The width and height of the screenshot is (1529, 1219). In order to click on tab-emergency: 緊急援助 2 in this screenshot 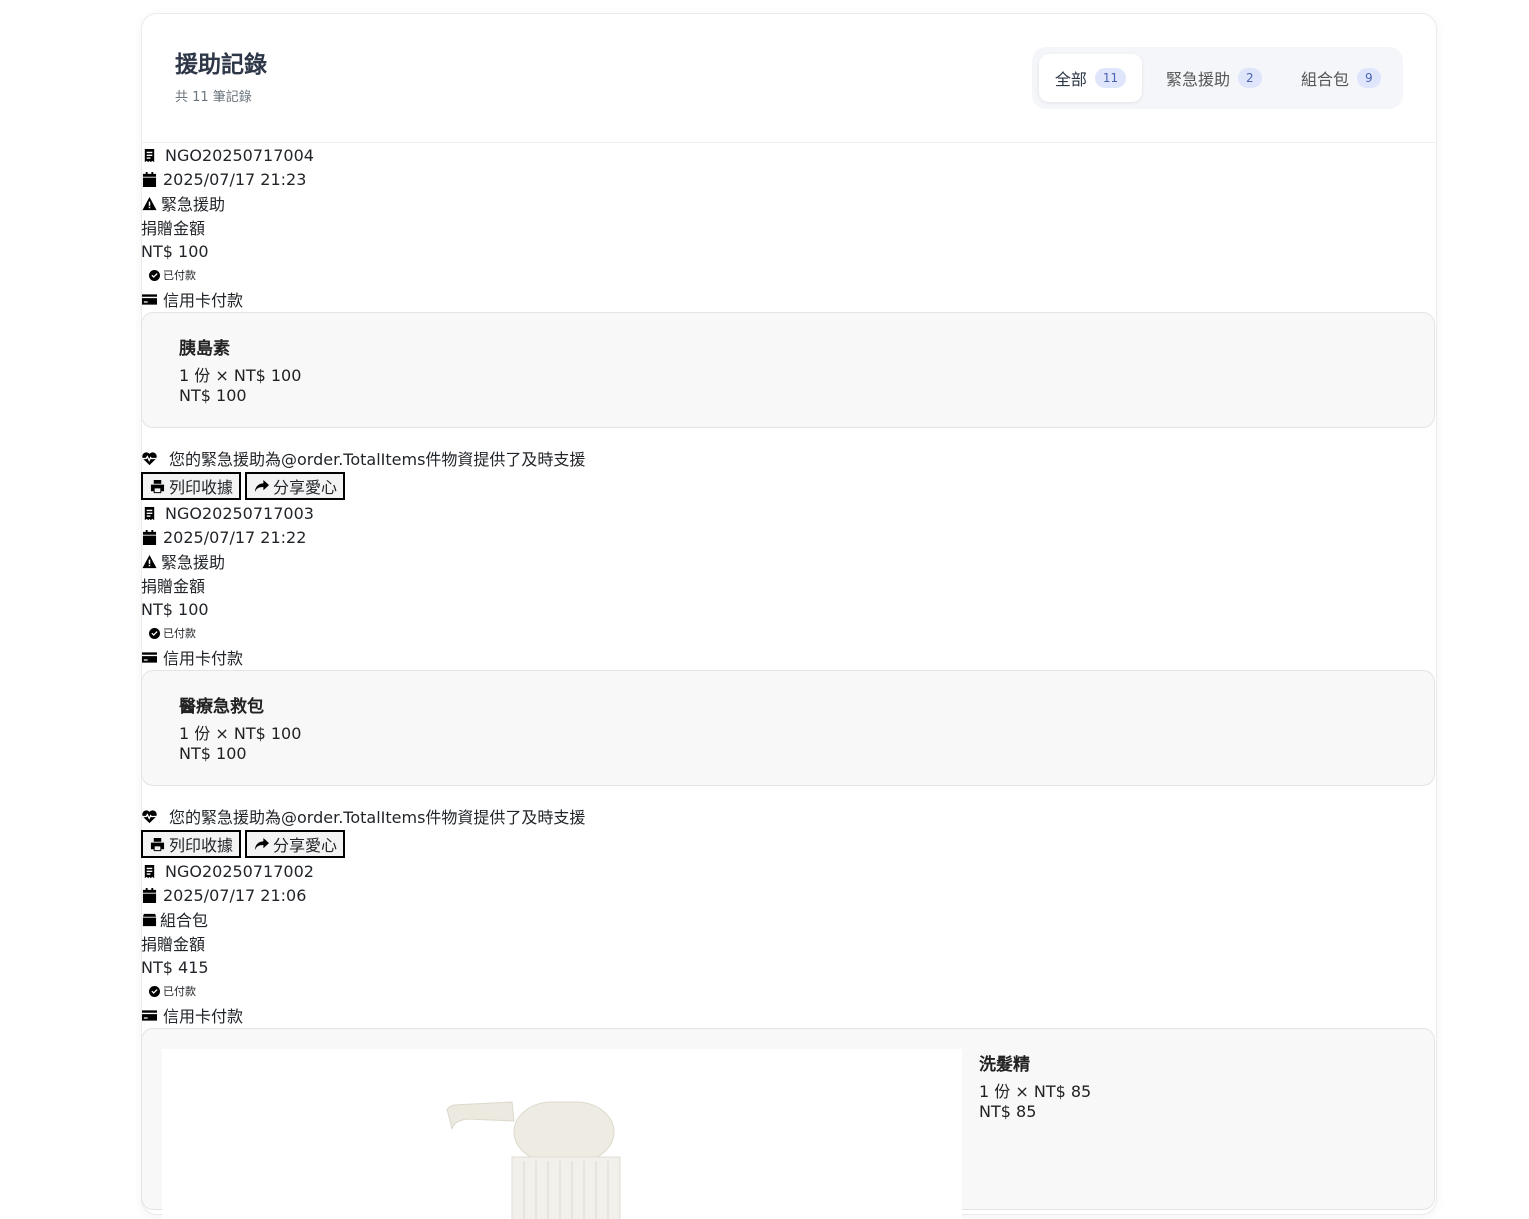, I will do `click(1221, 78)`.